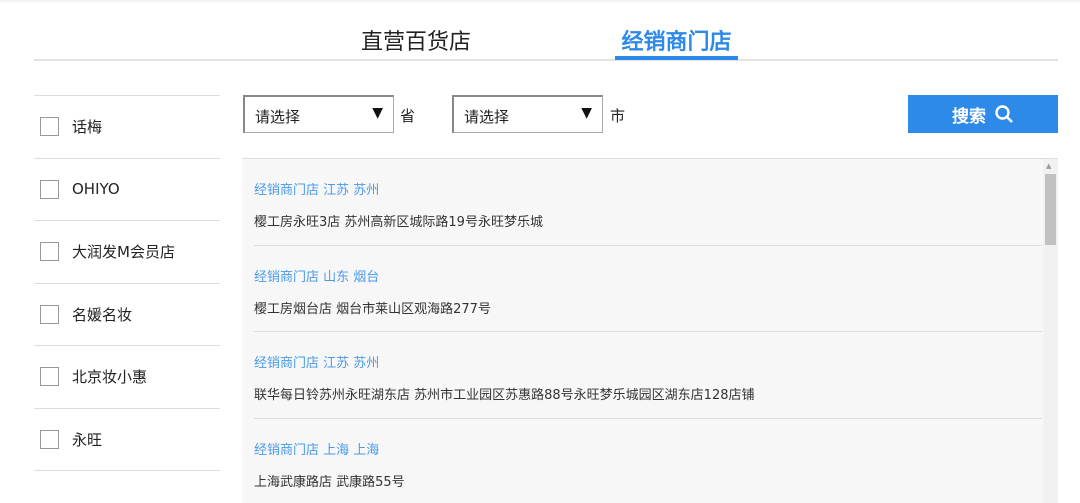 The width and height of the screenshot is (1080, 503). I want to click on store-address: 樱工房永旺3店 苏州高新区城际路19号永旺梦乐城, so click(398, 222).